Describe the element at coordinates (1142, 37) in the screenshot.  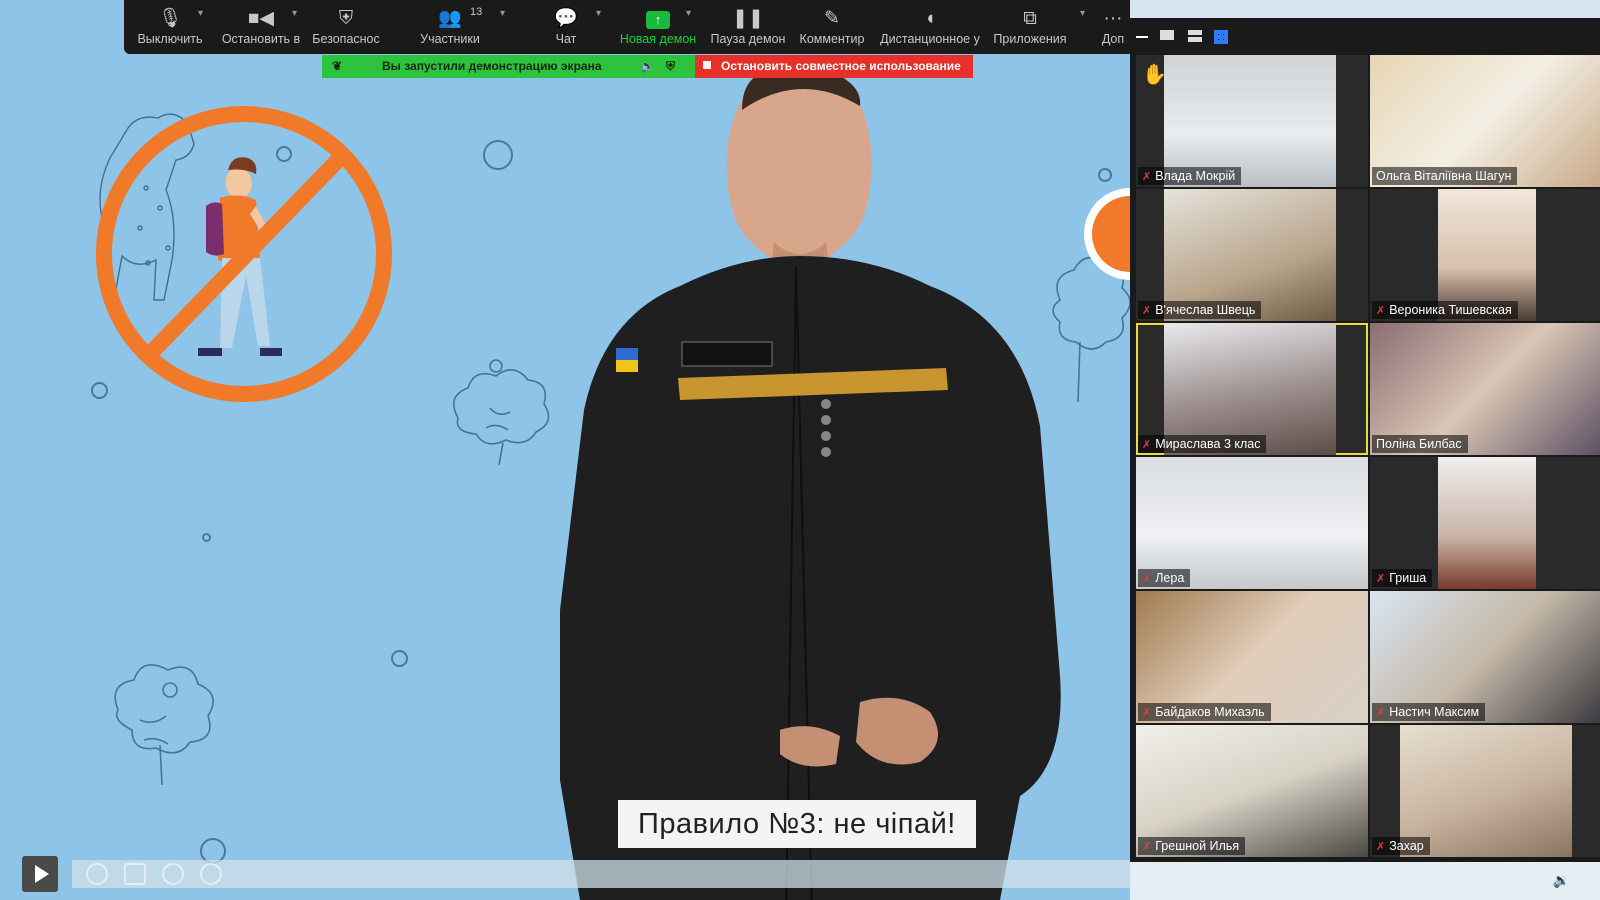
I see `minimize-icon` at that location.